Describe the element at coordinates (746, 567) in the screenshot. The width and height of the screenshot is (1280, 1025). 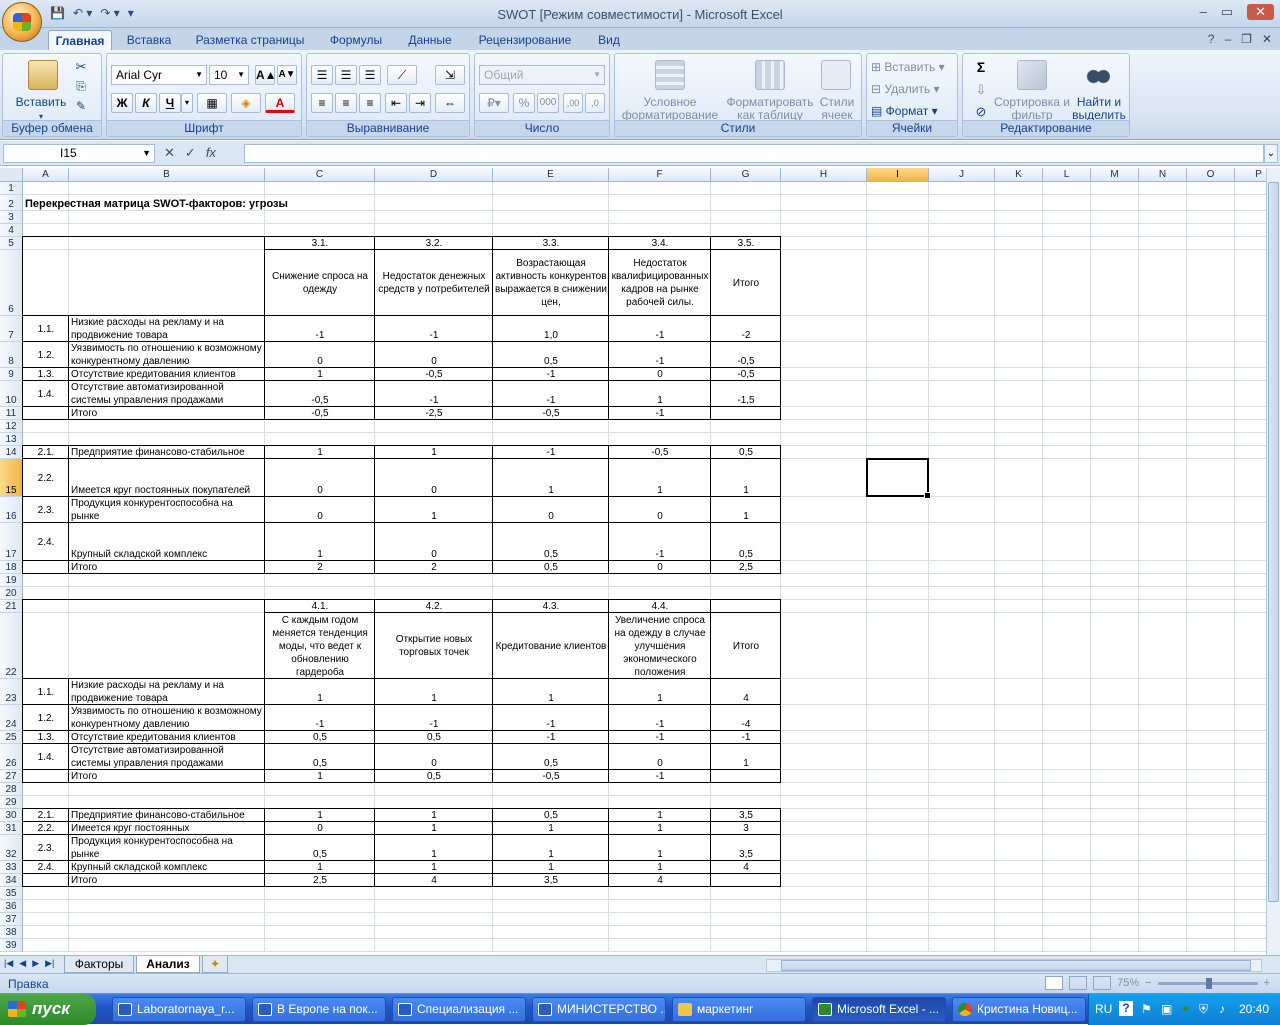
I see `value-cell: 2,5` at that location.